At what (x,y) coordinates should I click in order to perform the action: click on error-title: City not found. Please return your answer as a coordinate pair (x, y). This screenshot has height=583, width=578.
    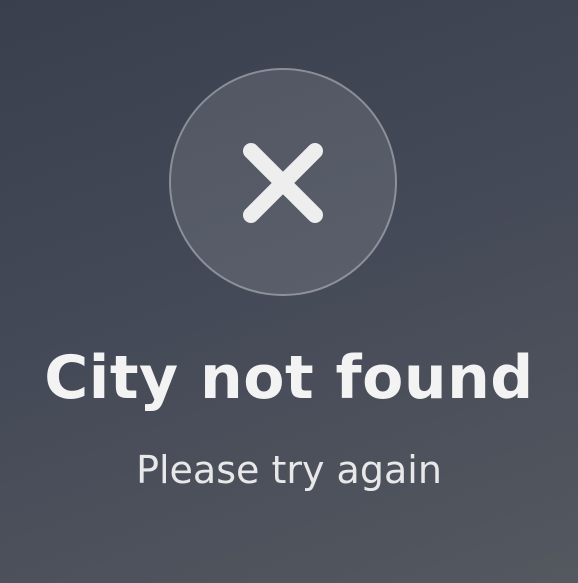
    Looking at the image, I should click on (289, 378).